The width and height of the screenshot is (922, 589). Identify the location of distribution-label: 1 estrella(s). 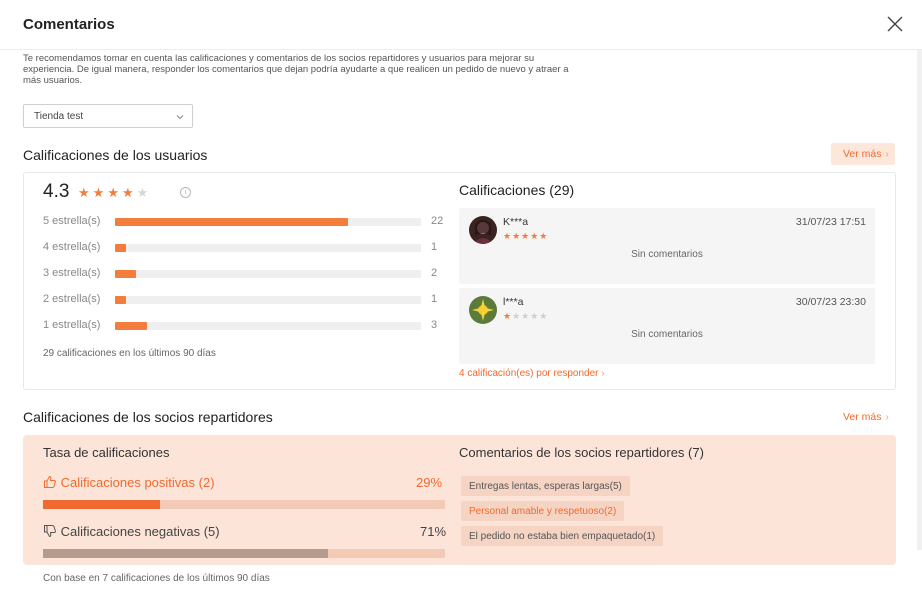
(72, 325).